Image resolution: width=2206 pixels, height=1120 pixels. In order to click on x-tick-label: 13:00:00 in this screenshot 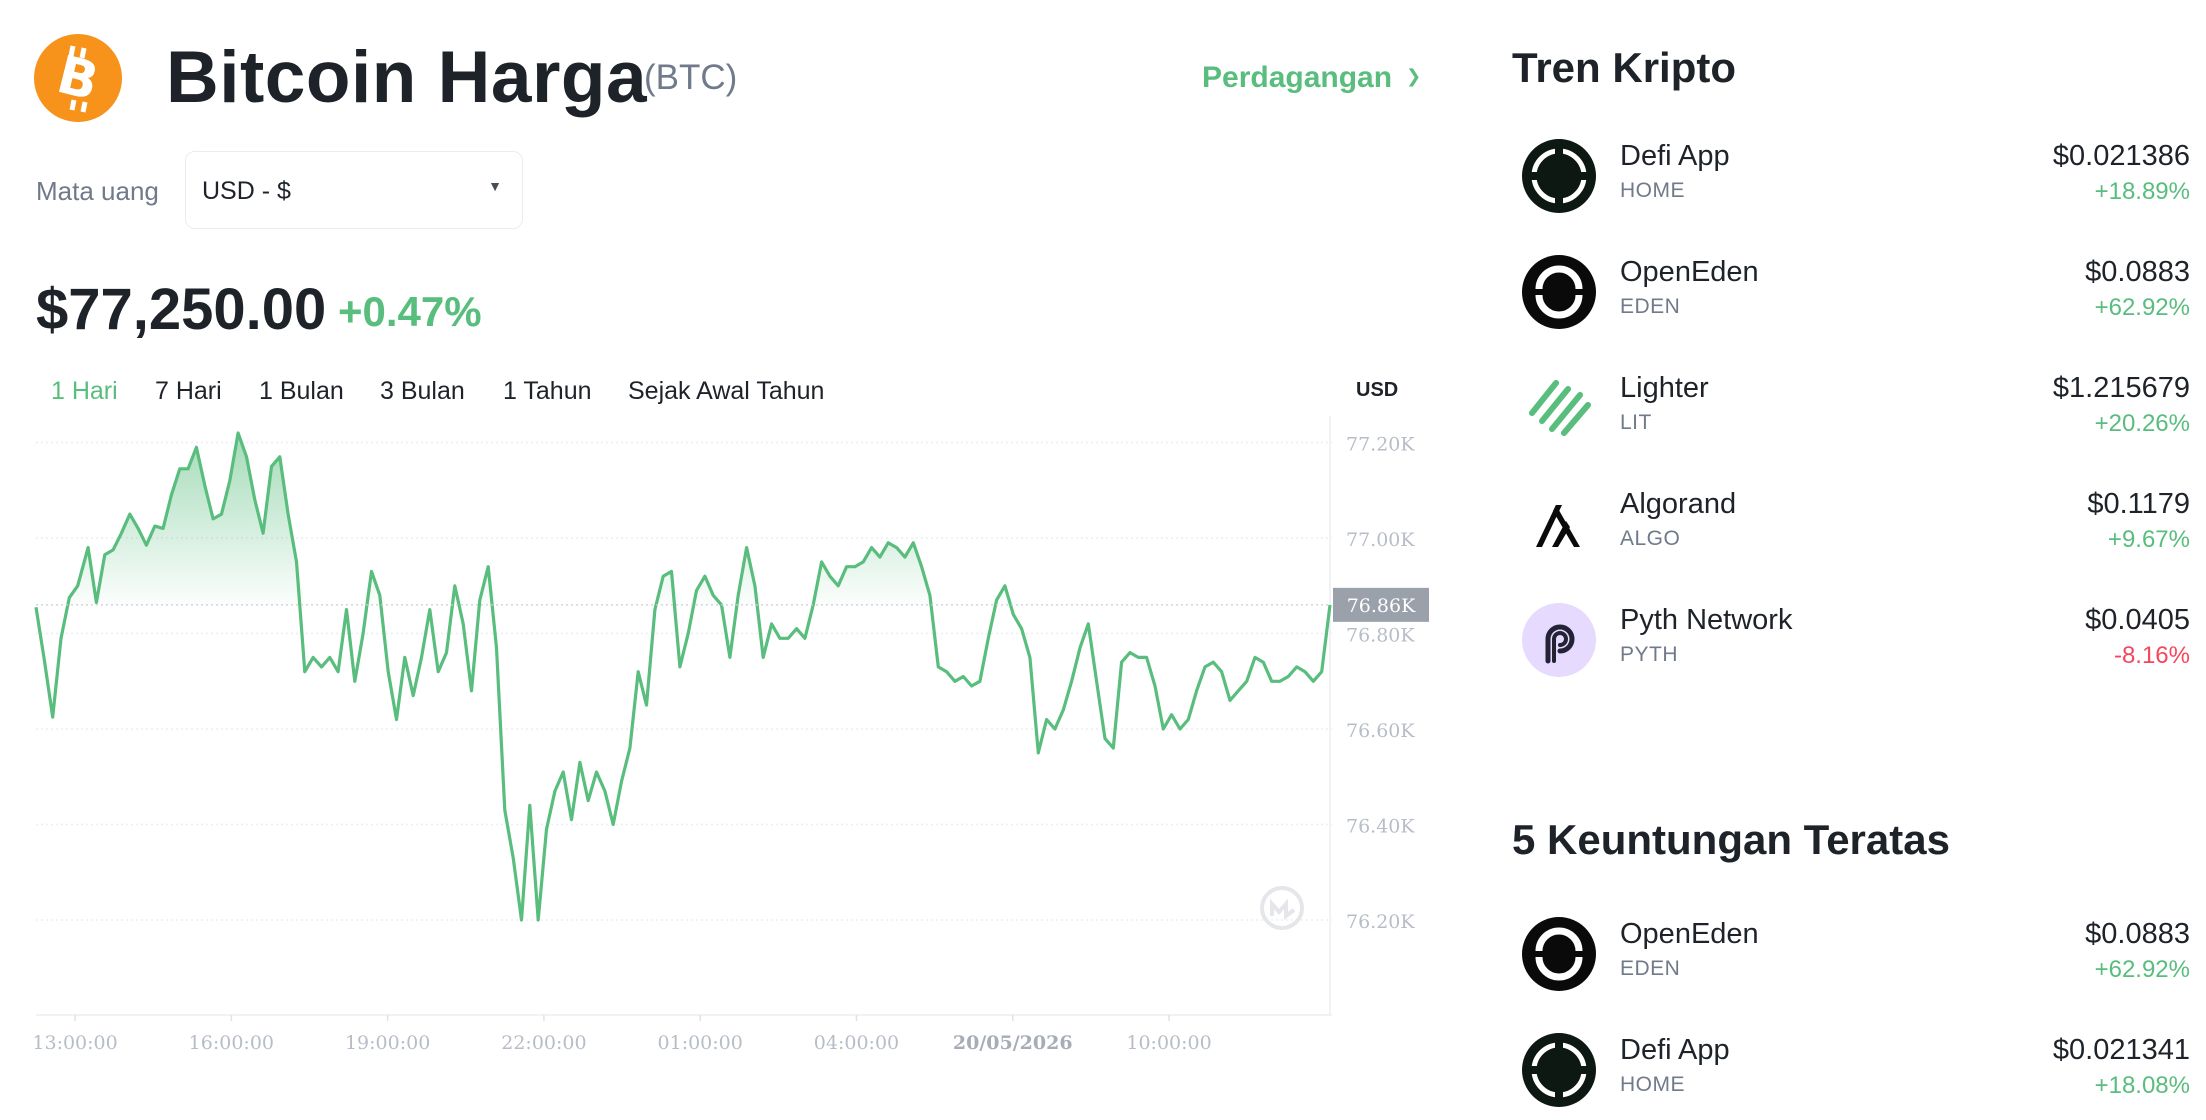, I will do `click(74, 1043)`.